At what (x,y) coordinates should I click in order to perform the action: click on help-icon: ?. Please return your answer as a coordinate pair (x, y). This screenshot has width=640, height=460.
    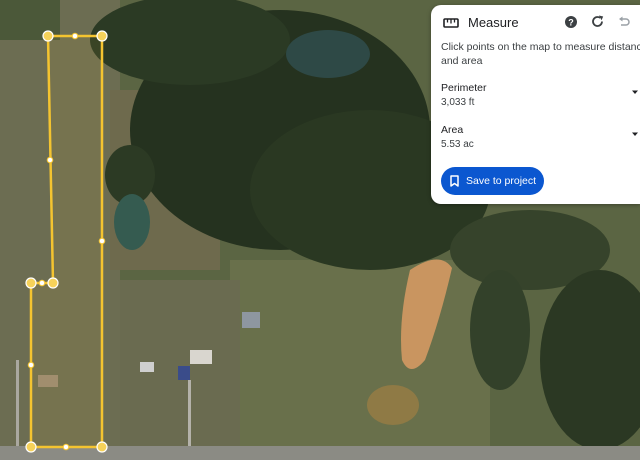
    Looking at the image, I should click on (571, 24).